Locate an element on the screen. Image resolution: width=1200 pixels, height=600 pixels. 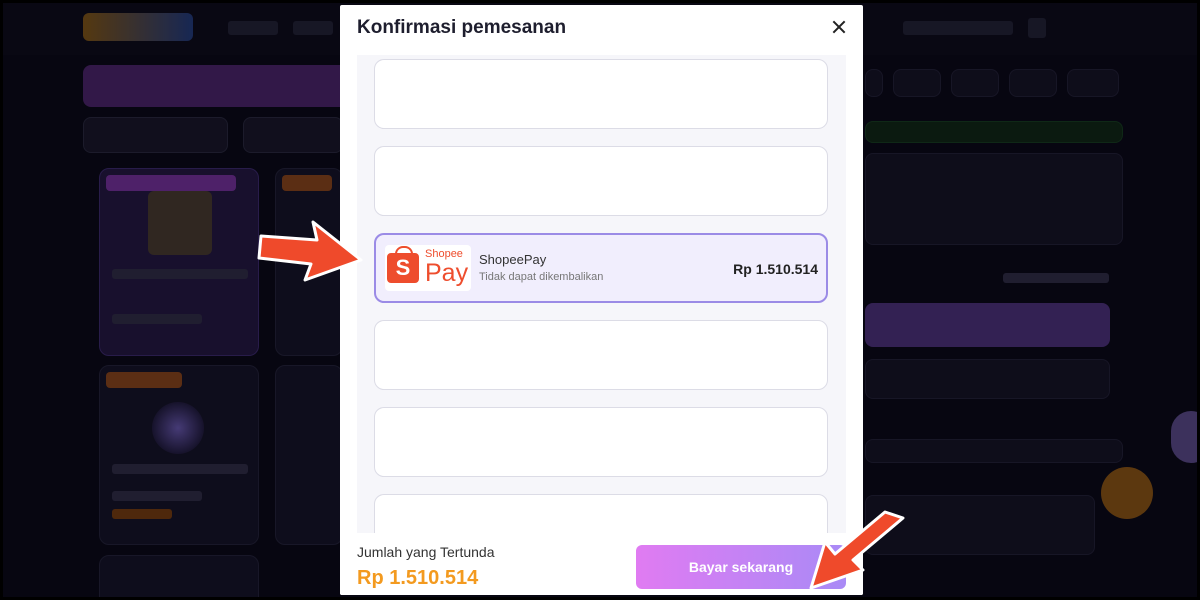
shopeepay-logo: S Shopee Pay is located at coordinates (428, 268).